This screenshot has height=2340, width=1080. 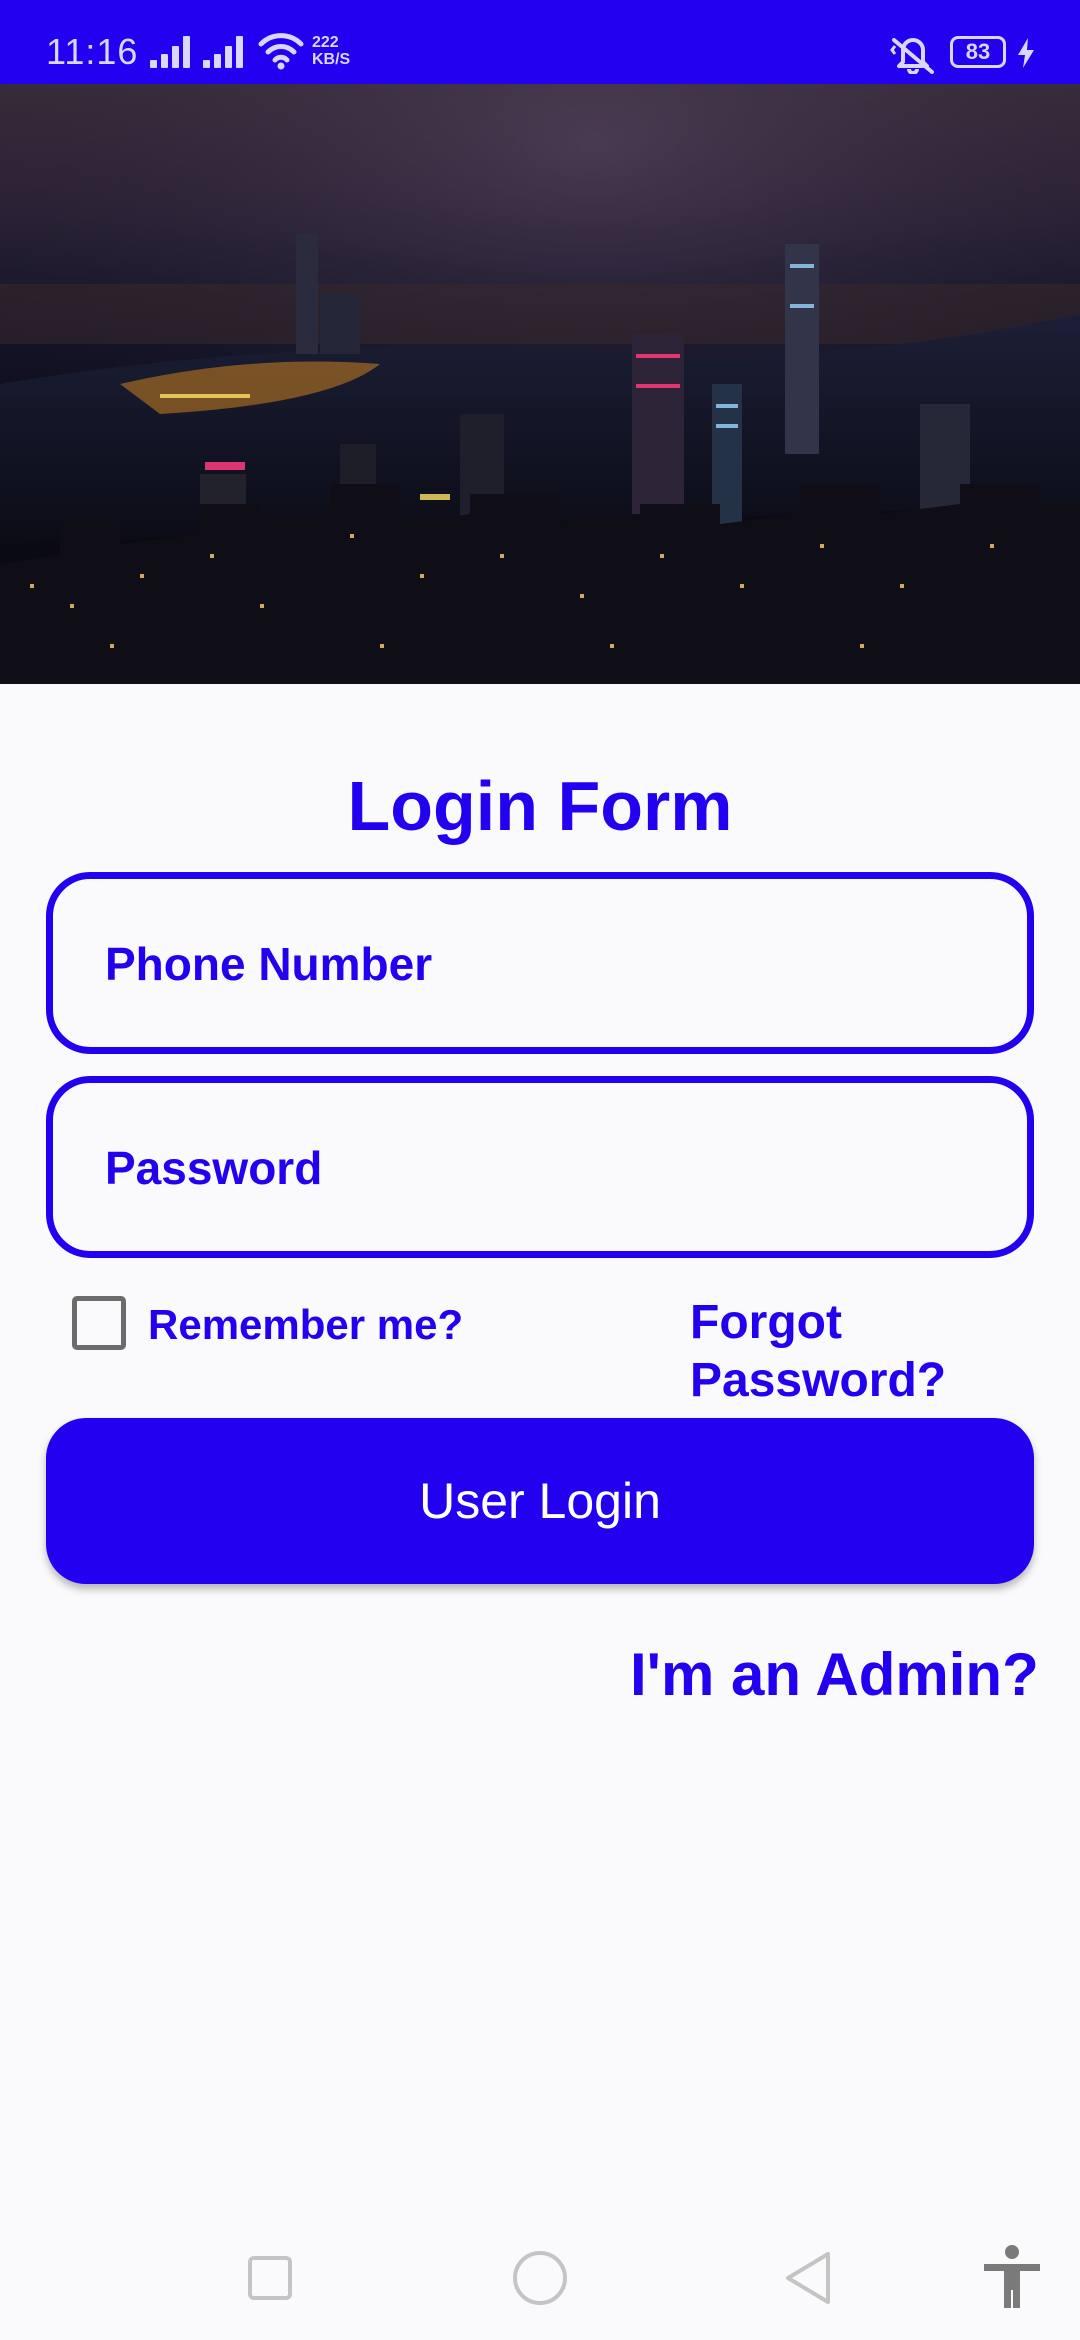 What do you see at coordinates (840, 1352) in the screenshot?
I see `forgot-password-link: Forgot Password?` at bounding box center [840, 1352].